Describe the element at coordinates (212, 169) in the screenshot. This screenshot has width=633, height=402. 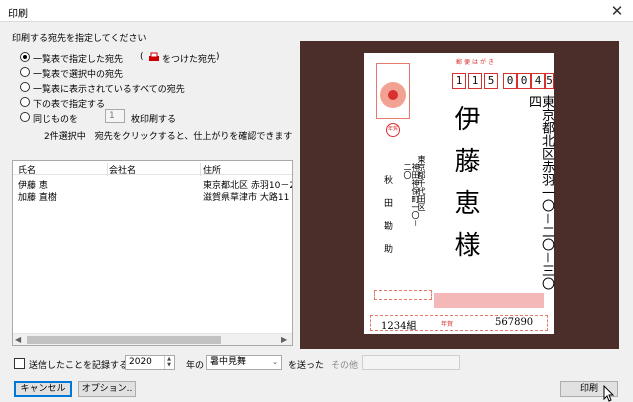
I see `column-header-address: 住所` at that location.